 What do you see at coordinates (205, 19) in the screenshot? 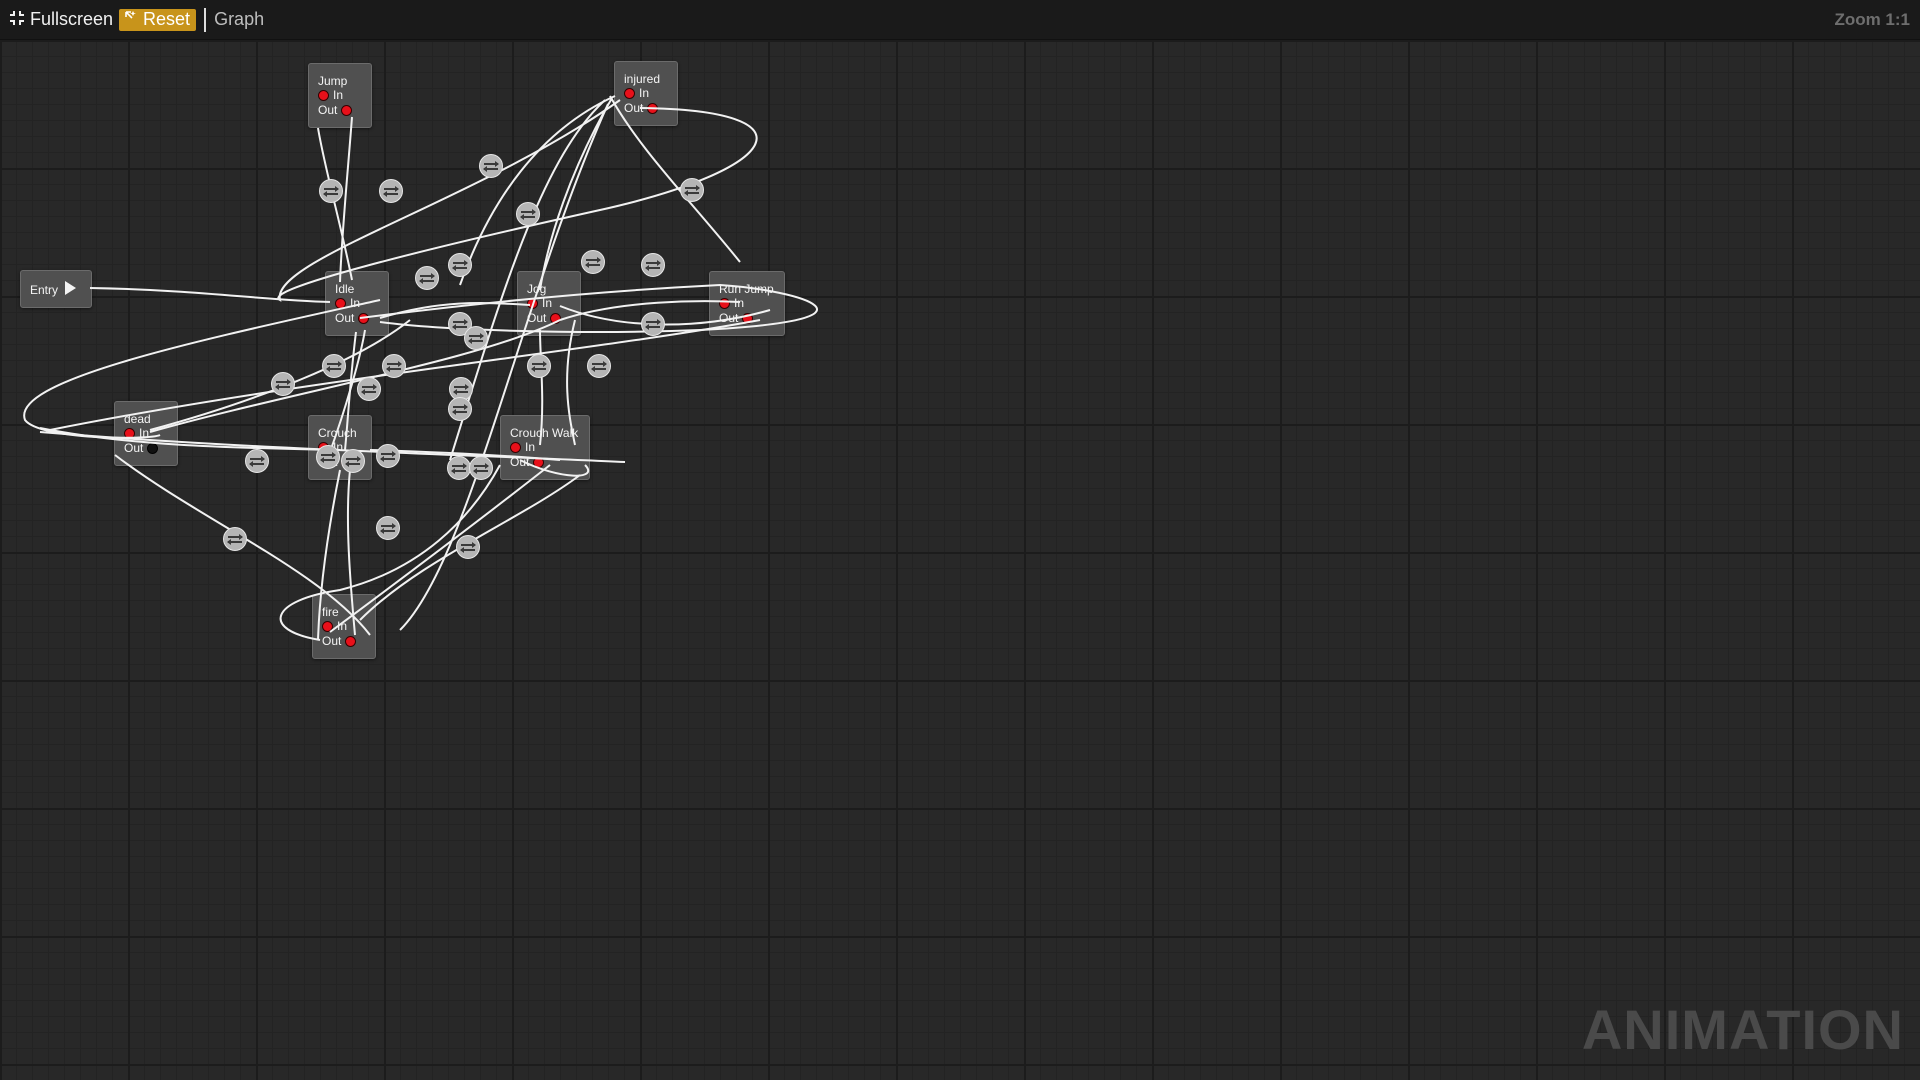
I see `toolbar-divider` at bounding box center [205, 19].